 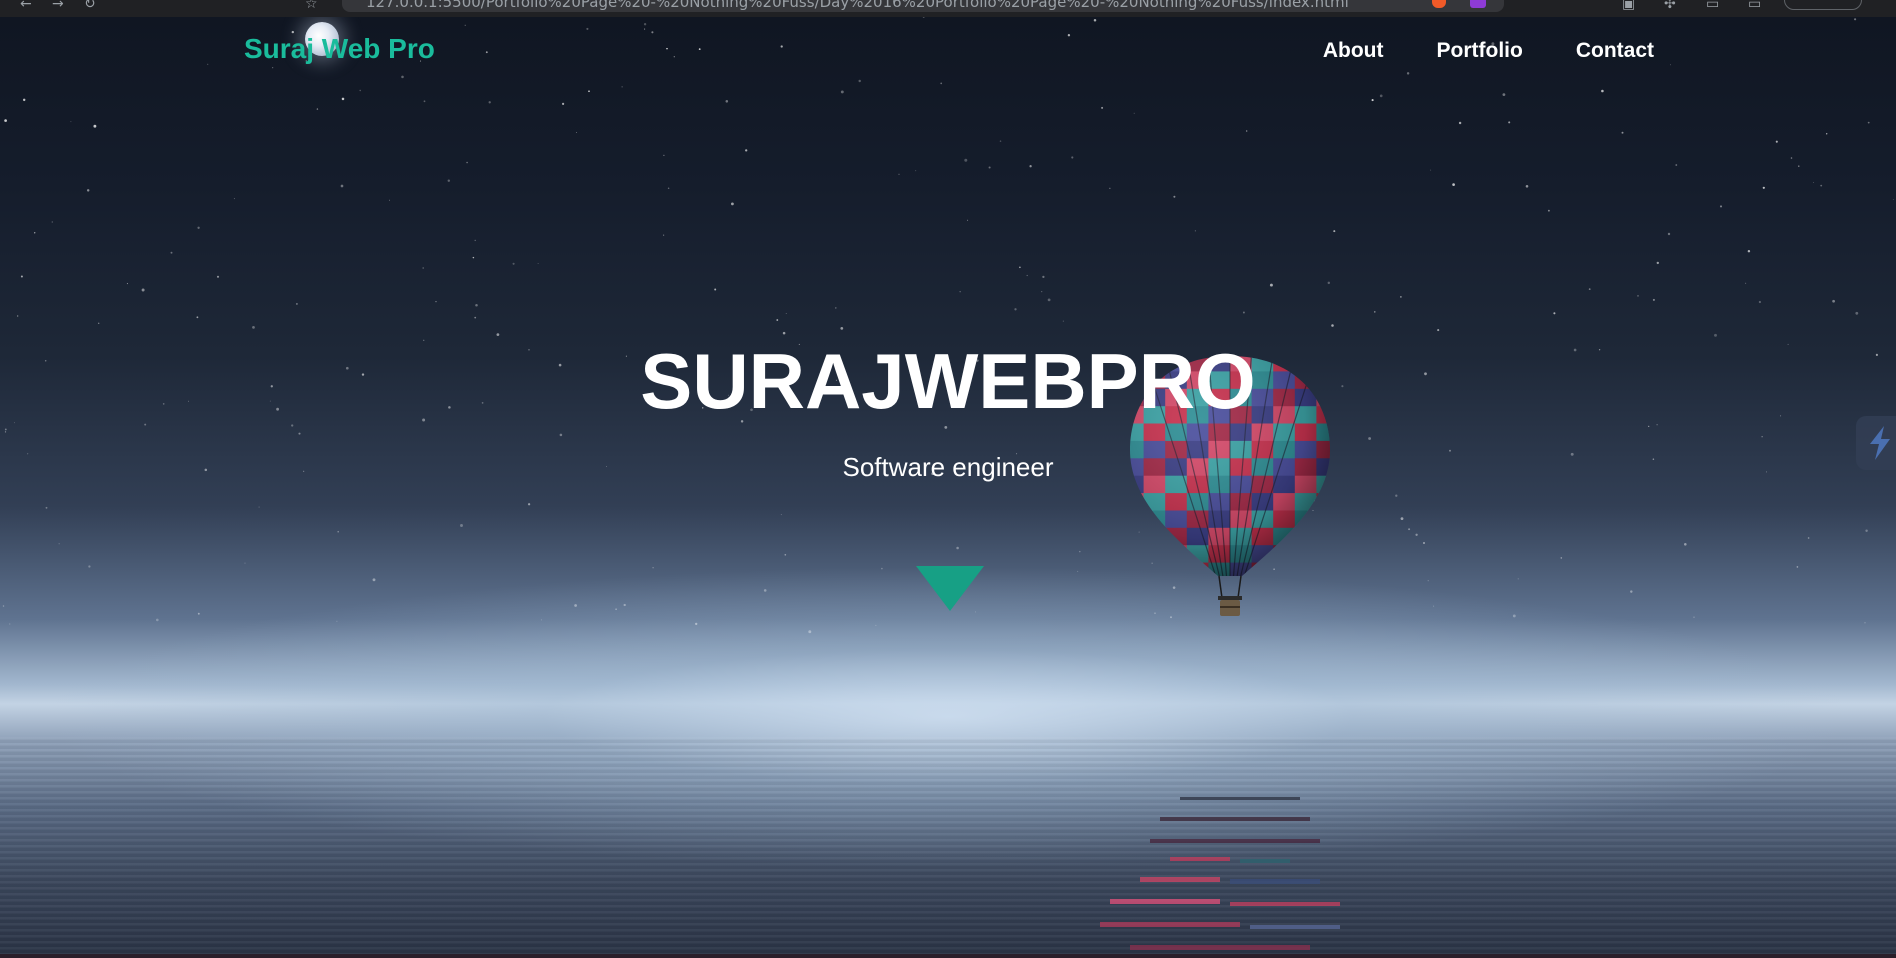 I want to click on caret-down-icon, so click(x=950, y=588).